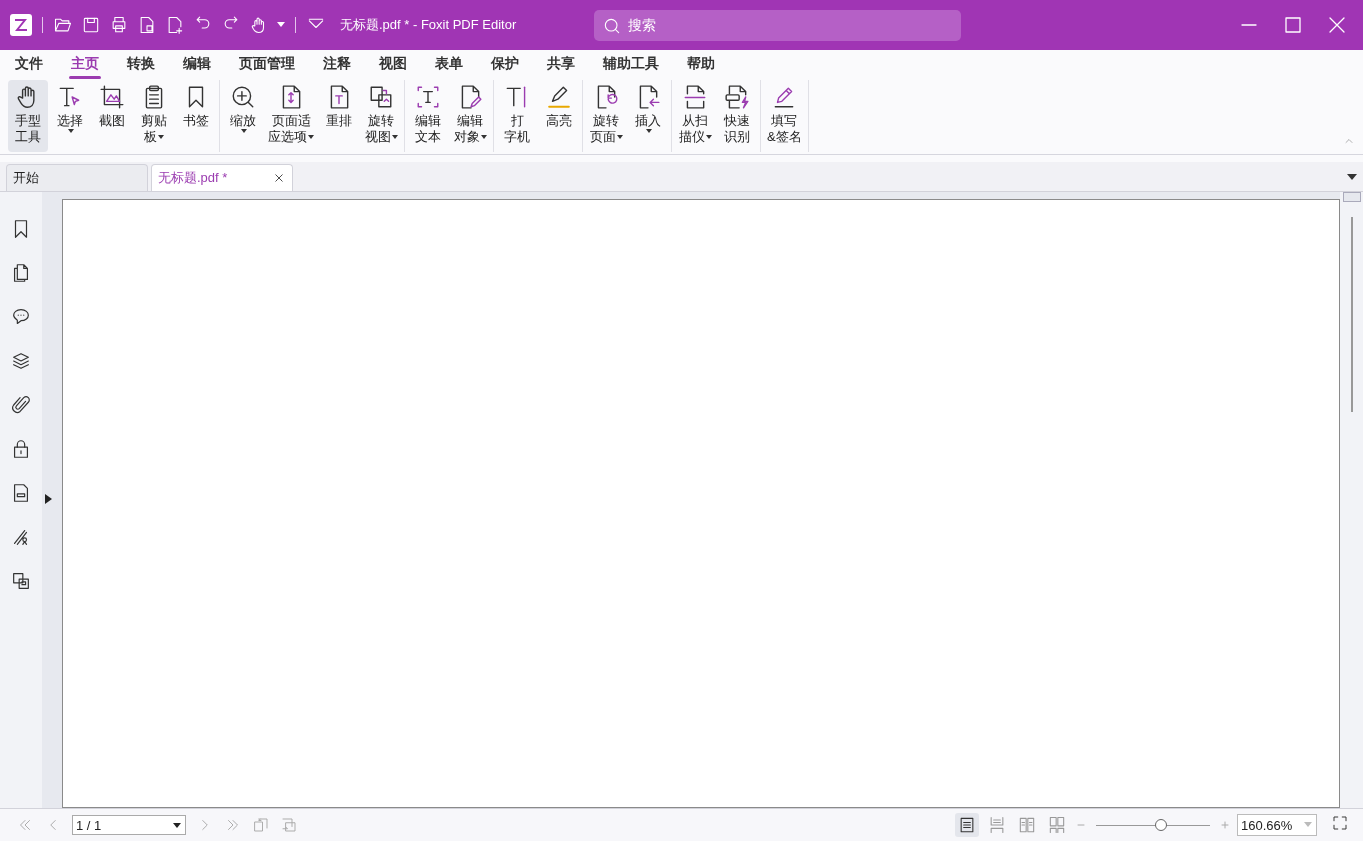  What do you see at coordinates (21, 25) in the screenshot?
I see `app-logo` at bounding box center [21, 25].